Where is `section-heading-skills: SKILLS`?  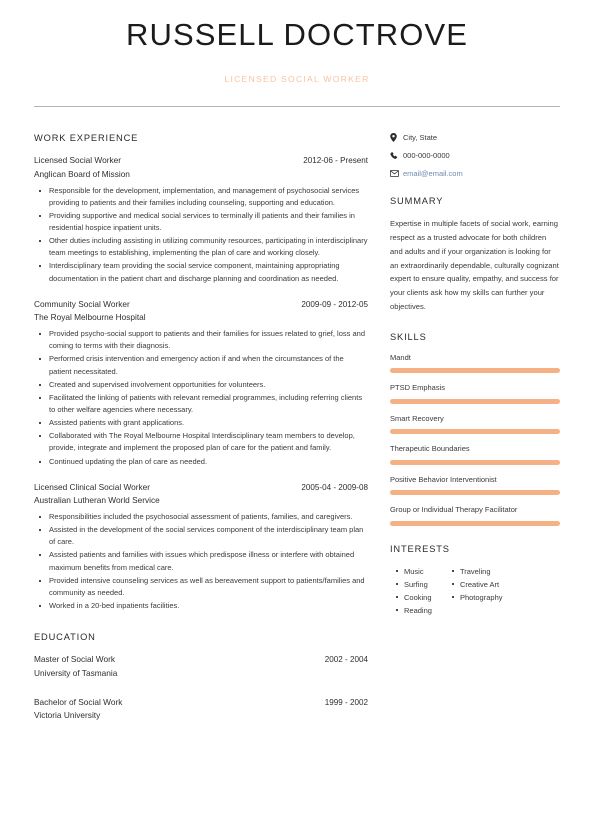
section-heading-skills: SKILLS is located at coordinates (408, 336).